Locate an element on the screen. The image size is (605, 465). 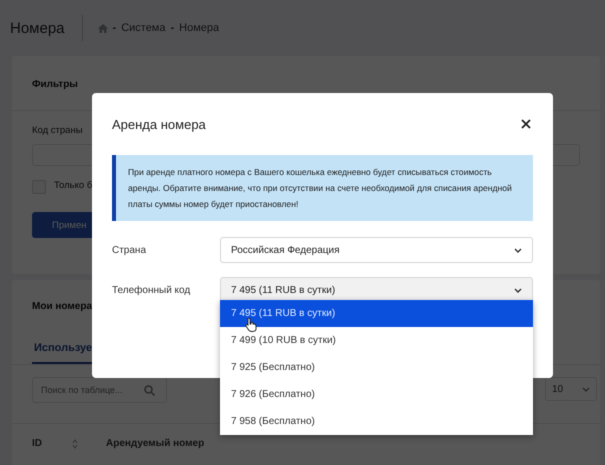
pointer-hand-icon is located at coordinates (251, 325).